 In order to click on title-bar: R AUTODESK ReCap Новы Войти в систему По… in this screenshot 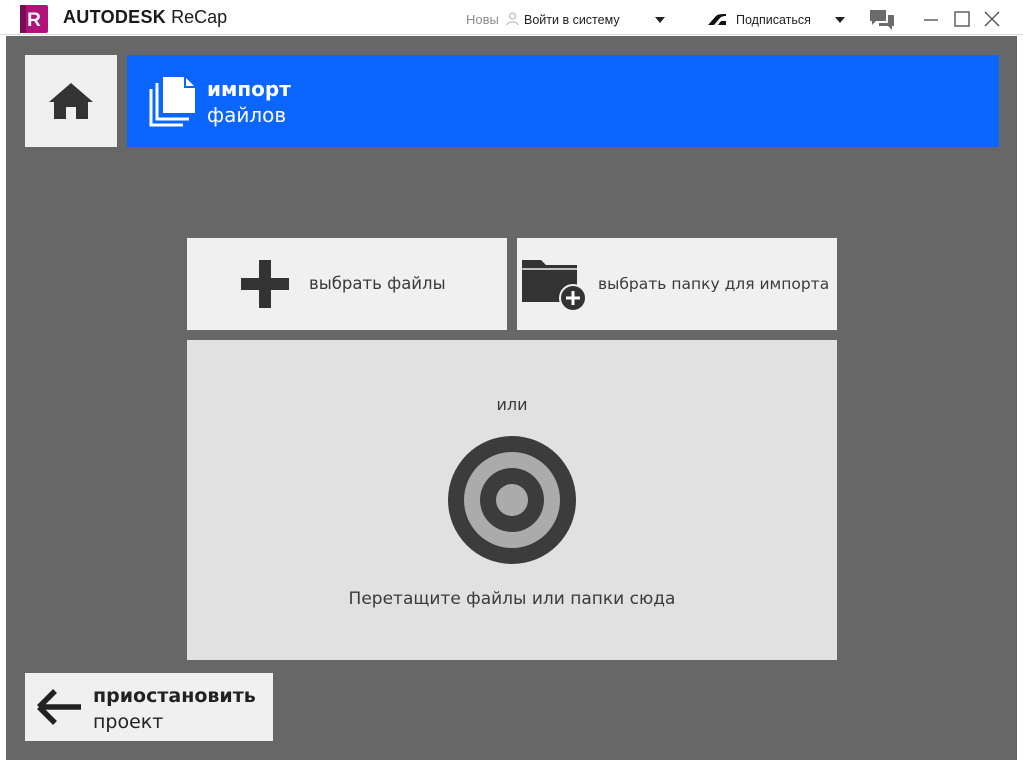, I will do `click(511, 17)`.